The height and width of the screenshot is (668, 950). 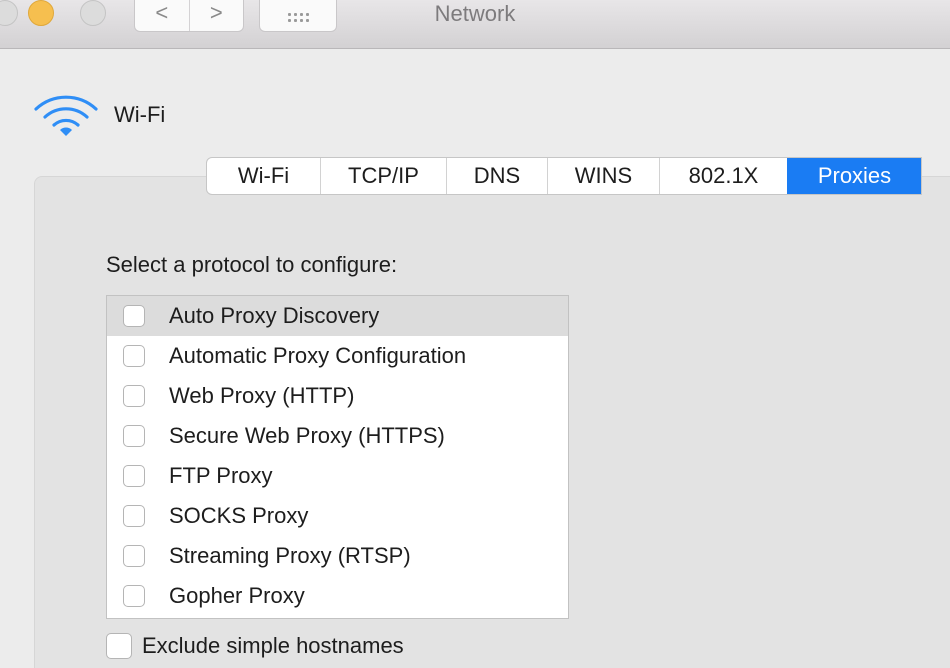 I want to click on window-title: Network, so click(x=475, y=13).